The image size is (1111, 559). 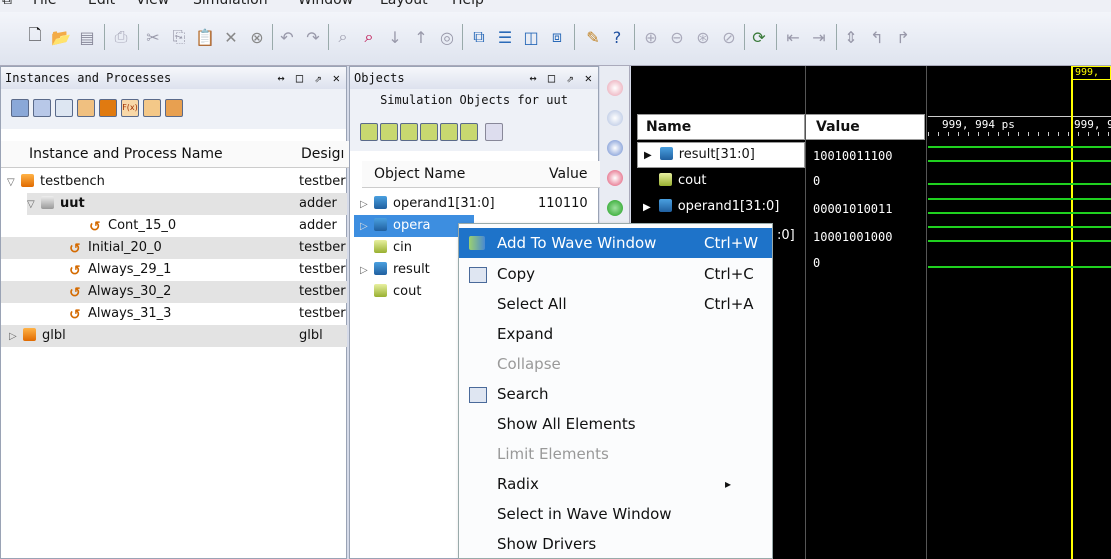 What do you see at coordinates (617, 37) in the screenshot?
I see `help-pointer-icon: ?` at bounding box center [617, 37].